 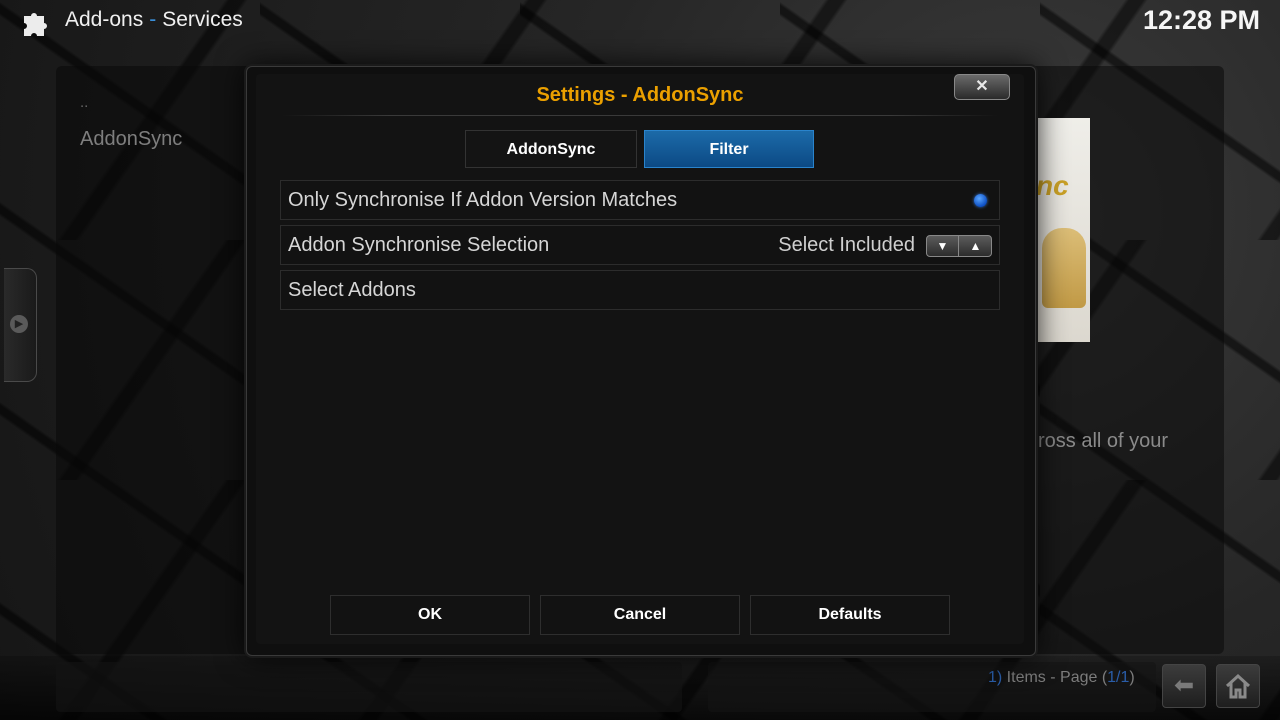 What do you see at coordinates (1098, 441) in the screenshot?
I see `addon-description: cross all of your` at bounding box center [1098, 441].